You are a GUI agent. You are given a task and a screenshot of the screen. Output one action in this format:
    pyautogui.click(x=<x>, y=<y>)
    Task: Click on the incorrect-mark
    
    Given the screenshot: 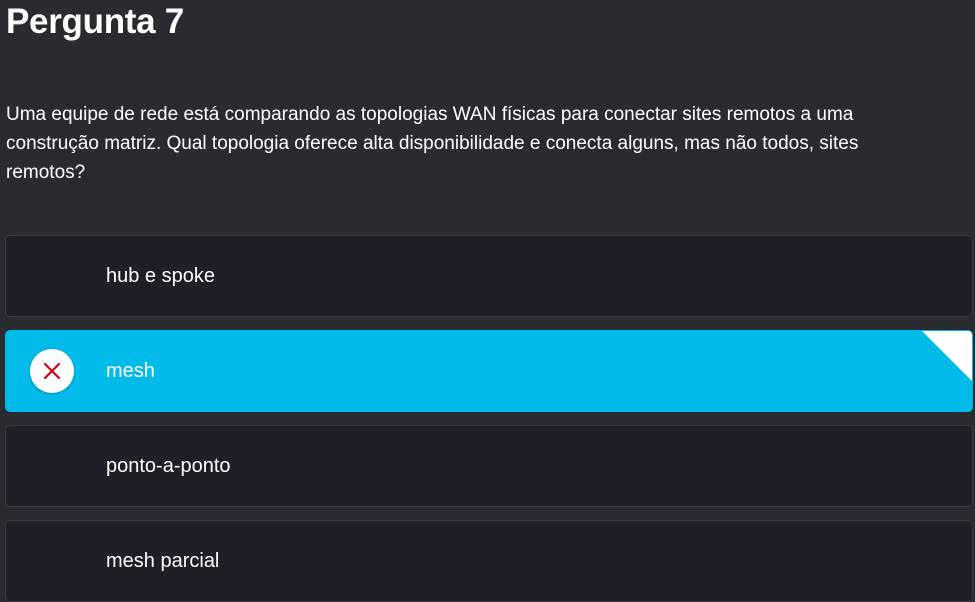 What is the action you would take?
    pyautogui.click(x=52, y=371)
    